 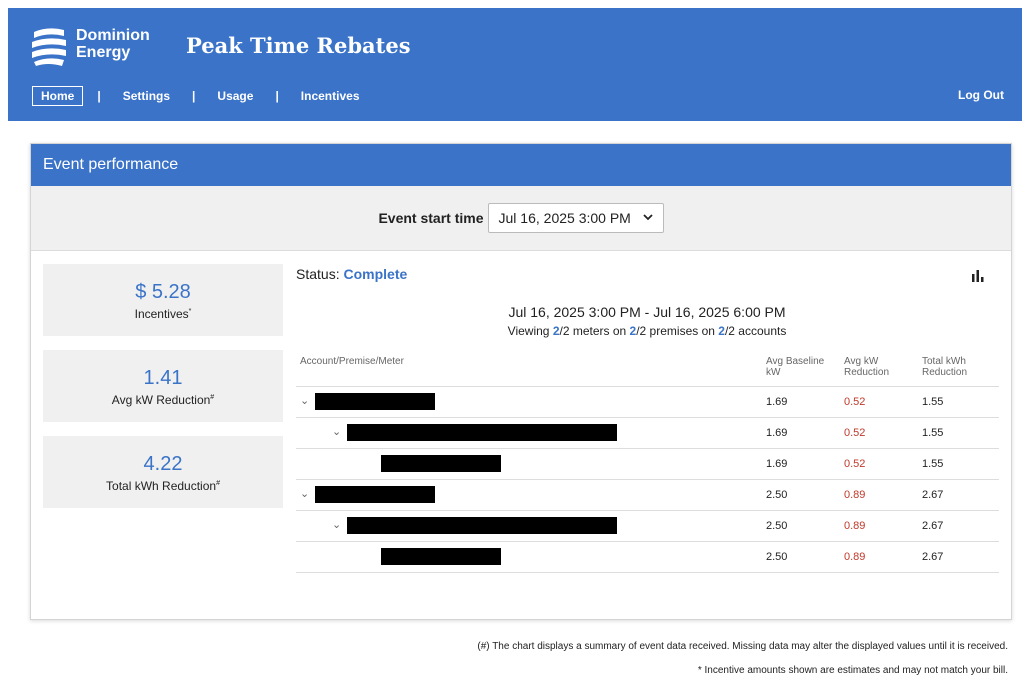 What do you see at coordinates (647, 218) in the screenshot?
I see `chevron-down-icon` at bounding box center [647, 218].